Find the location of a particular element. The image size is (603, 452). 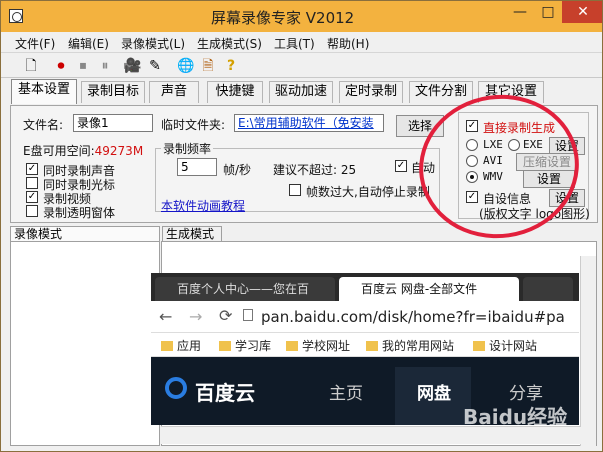

page-icon is located at coordinates (248, 315).